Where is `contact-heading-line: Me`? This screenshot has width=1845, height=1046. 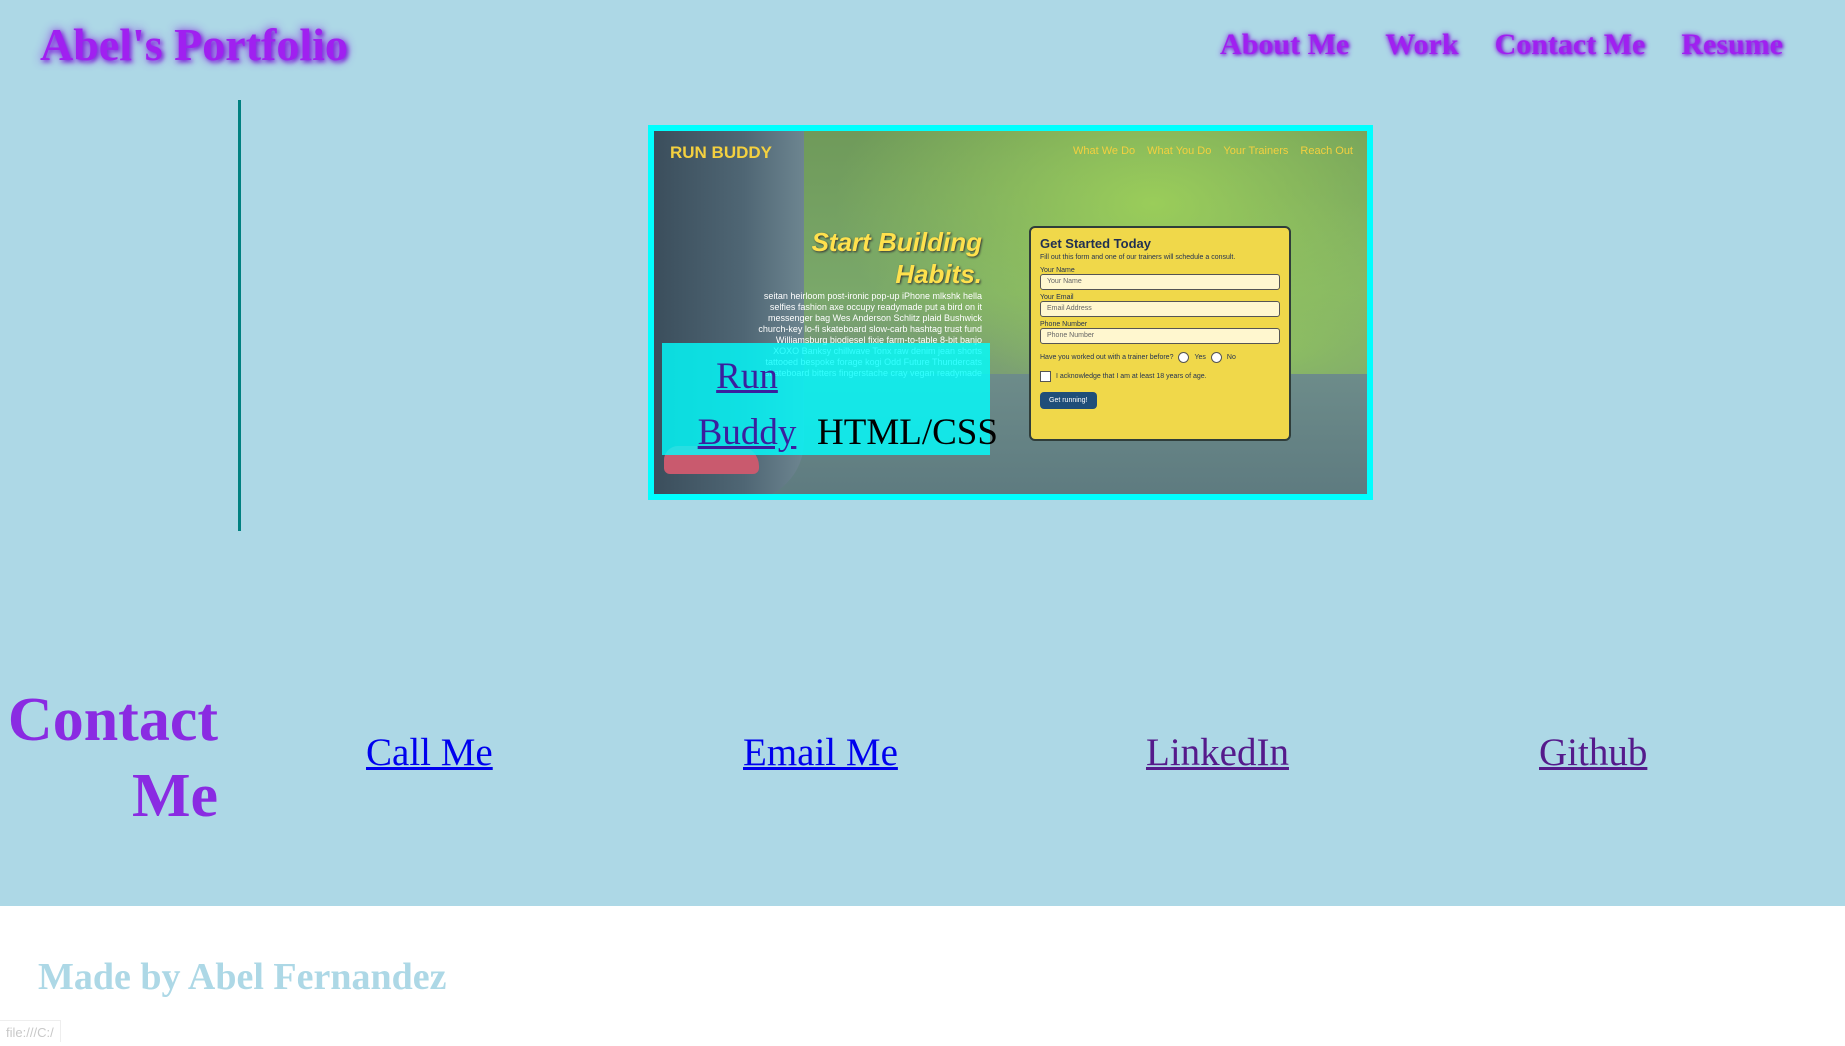 contact-heading-line: Me is located at coordinates (174, 796).